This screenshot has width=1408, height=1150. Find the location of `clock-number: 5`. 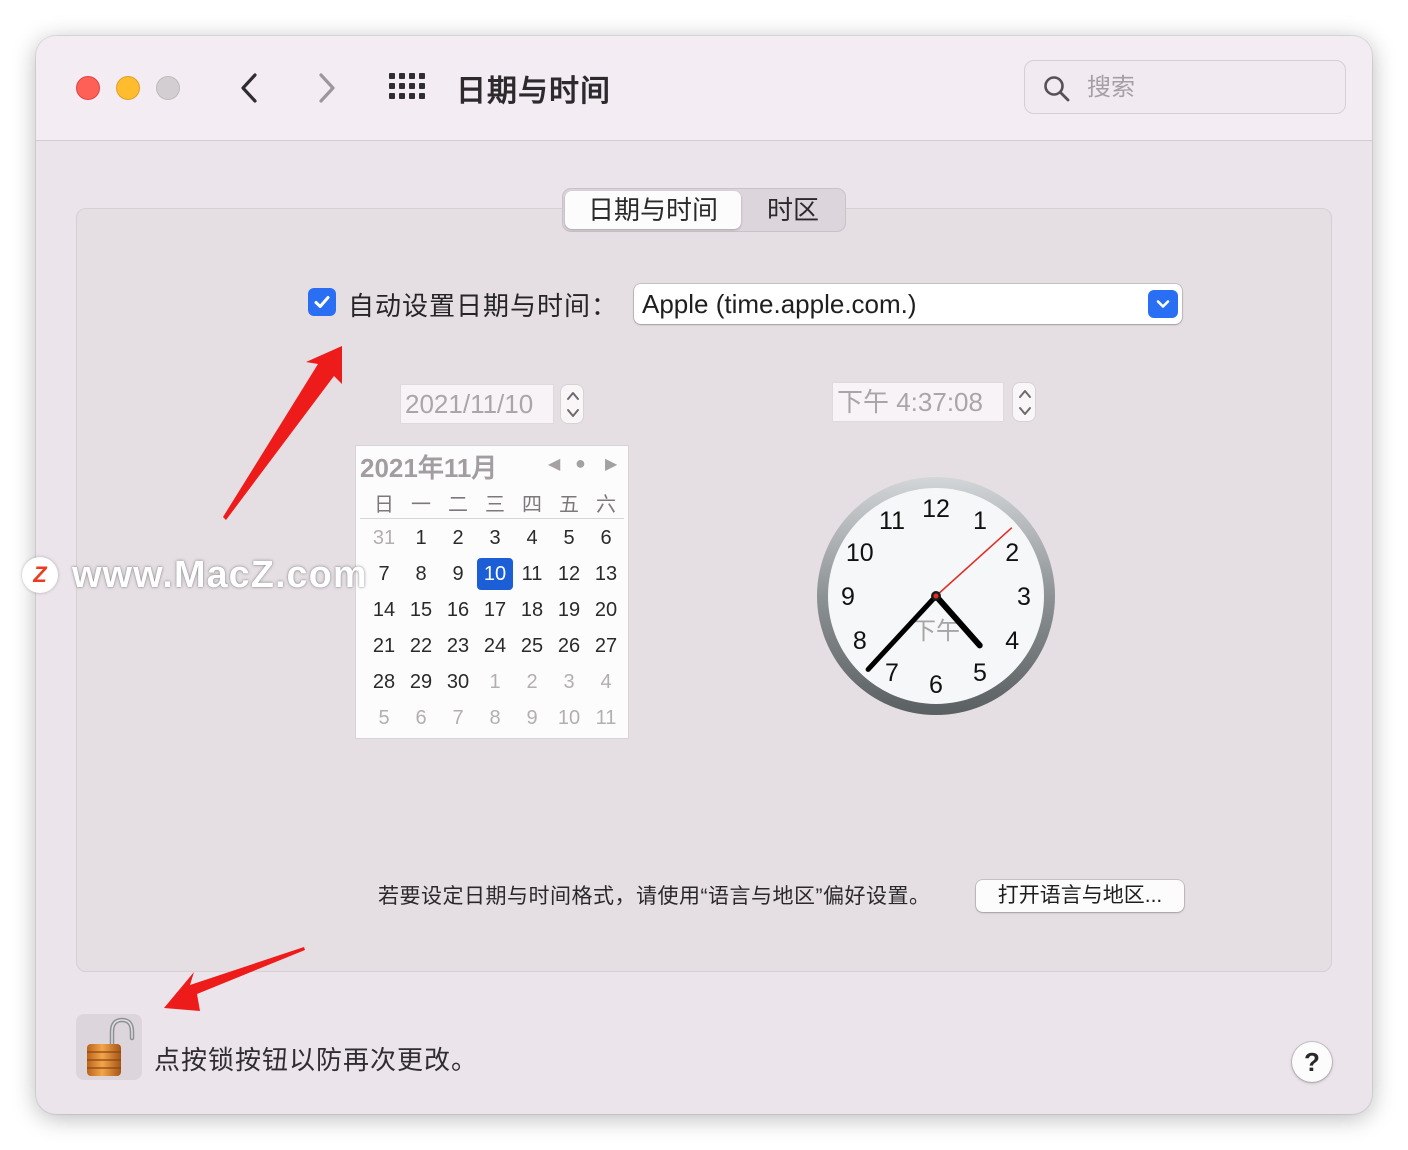

clock-number: 5 is located at coordinates (980, 673).